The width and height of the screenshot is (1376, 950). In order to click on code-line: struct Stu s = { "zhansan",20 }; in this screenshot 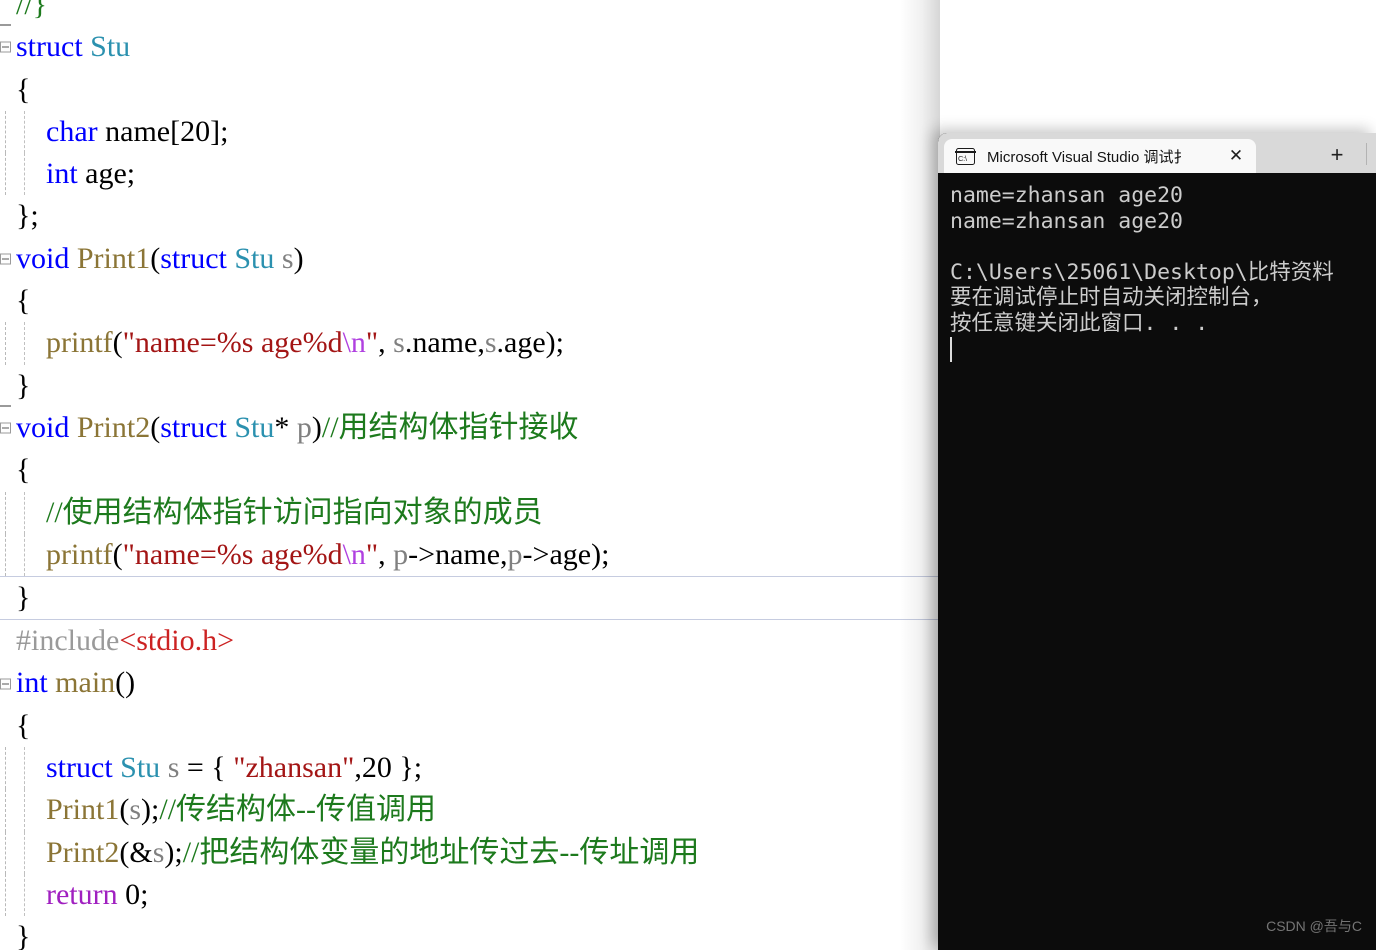, I will do `click(470, 768)`.